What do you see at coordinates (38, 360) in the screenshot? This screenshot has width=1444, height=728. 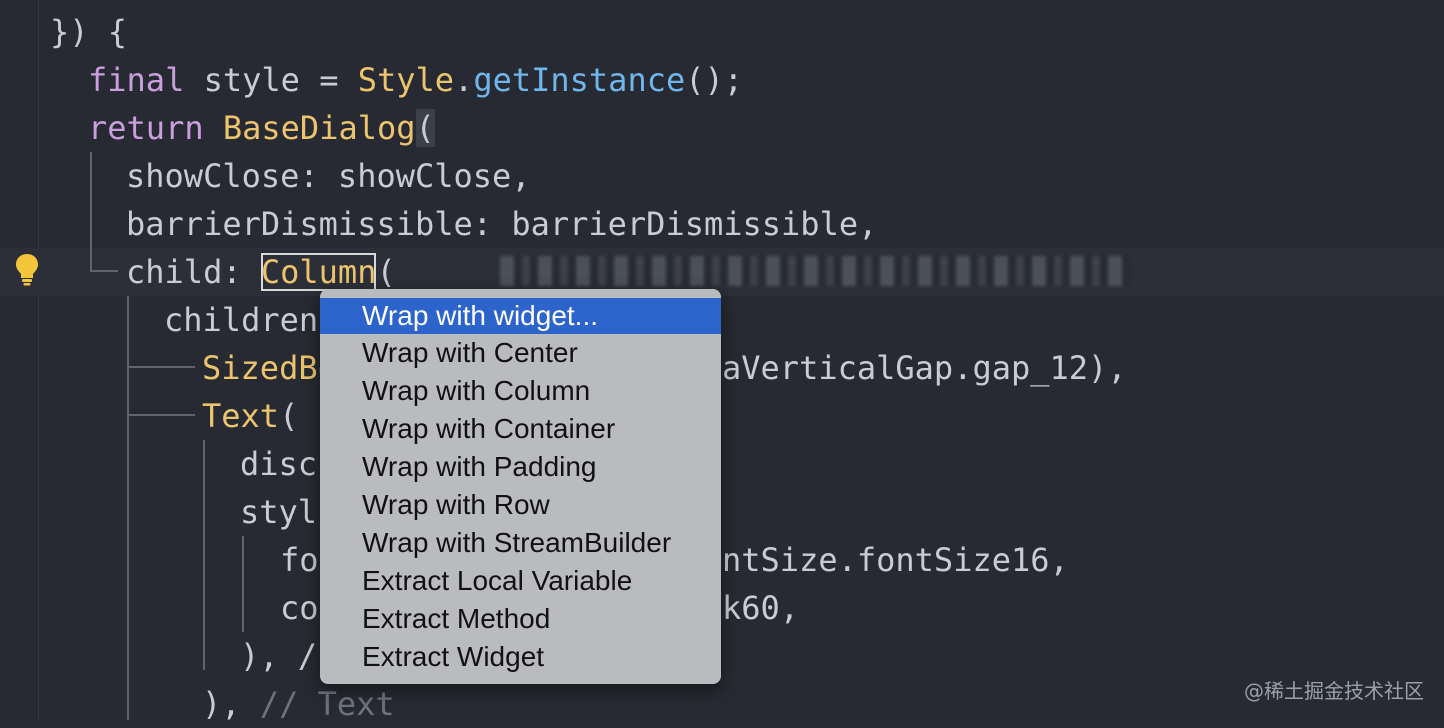 I see `gutter-divider` at bounding box center [38, 360].